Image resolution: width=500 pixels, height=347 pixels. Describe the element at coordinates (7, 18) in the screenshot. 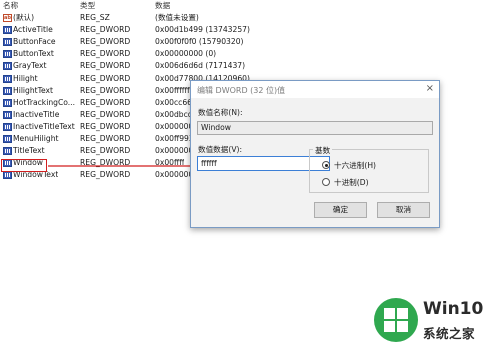

I see `string-value-icon: ab` at that location.